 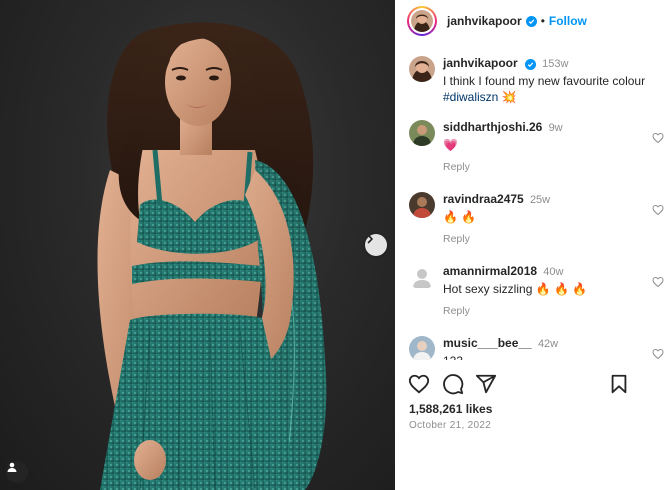 What do you see at coordinates (544, 81) in the screenshot?
I see `caption-text: I think I found my new favourite colour` at bounding box center [544, 81].